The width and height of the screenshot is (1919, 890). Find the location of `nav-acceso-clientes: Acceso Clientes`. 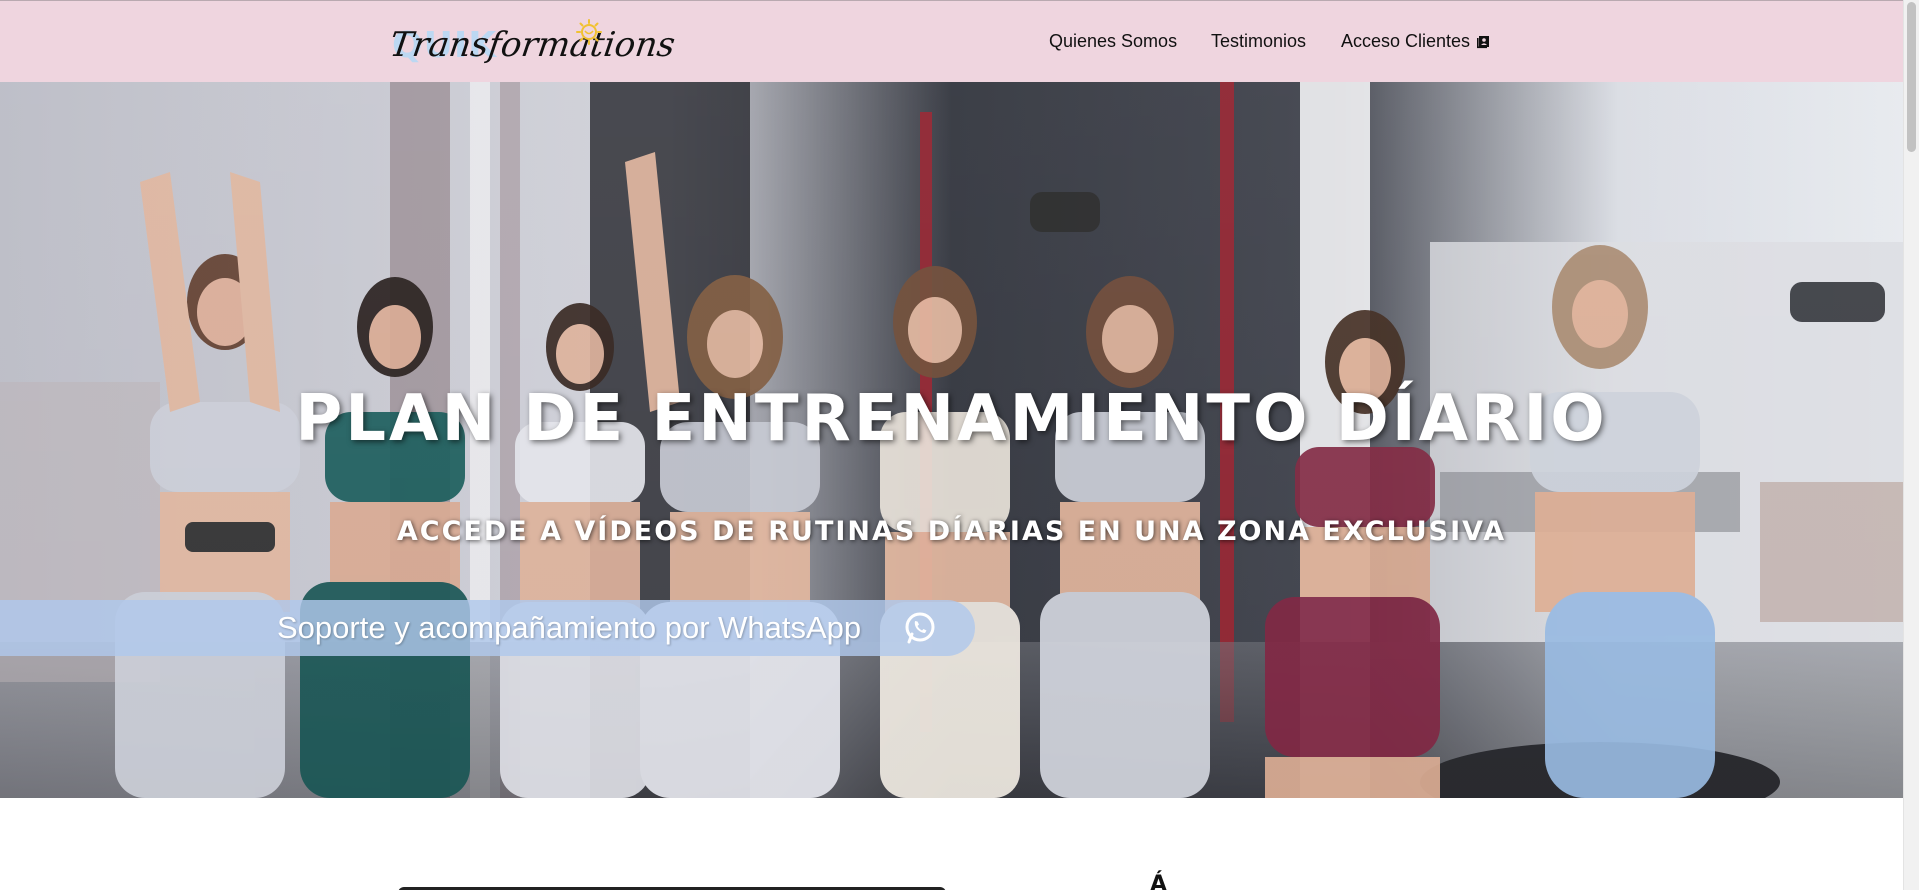

nav-acceso-clientes: Acceso Clientes is located at coordinates (1415, 41).